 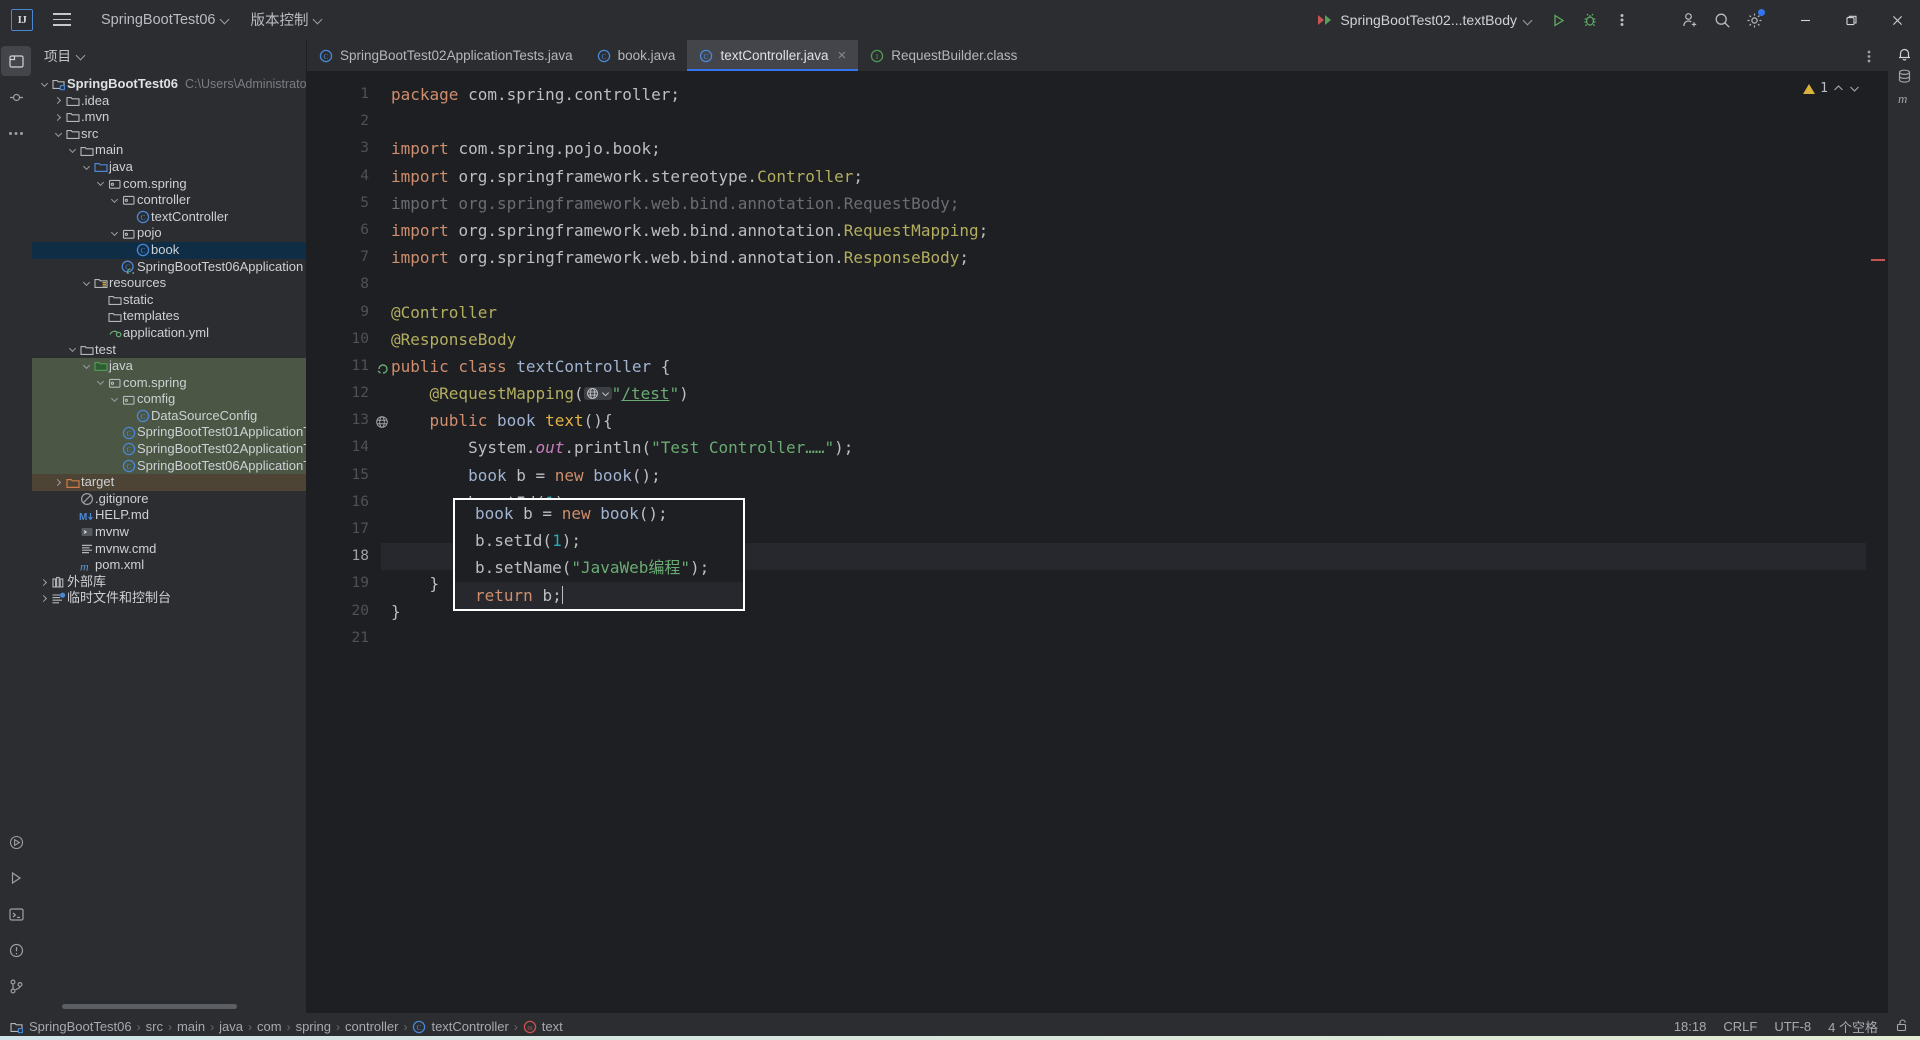 What do you see at coordinates (1878, 260) in the screenshot?
I see `inspection-mark` at bounding box center [1878, 260].